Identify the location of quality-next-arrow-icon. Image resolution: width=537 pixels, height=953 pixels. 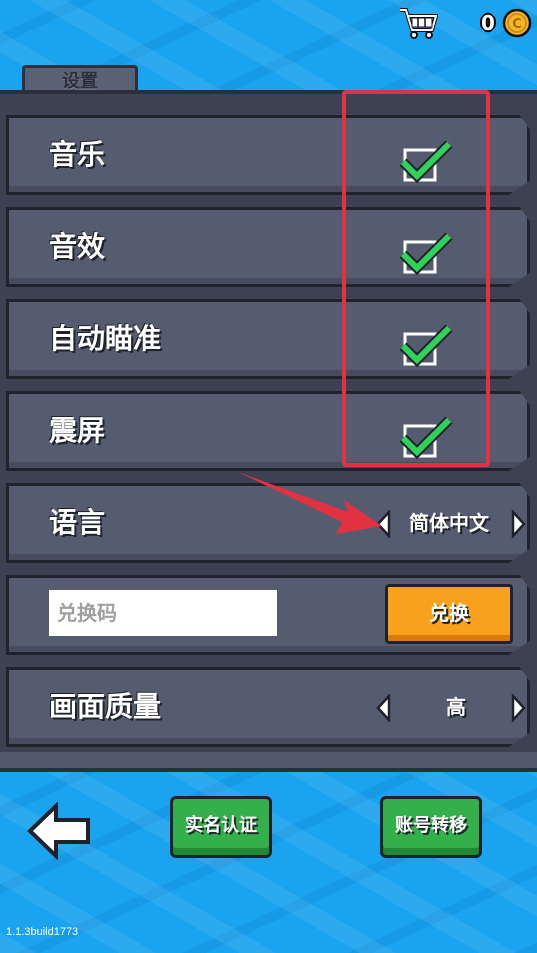
(518, 708).